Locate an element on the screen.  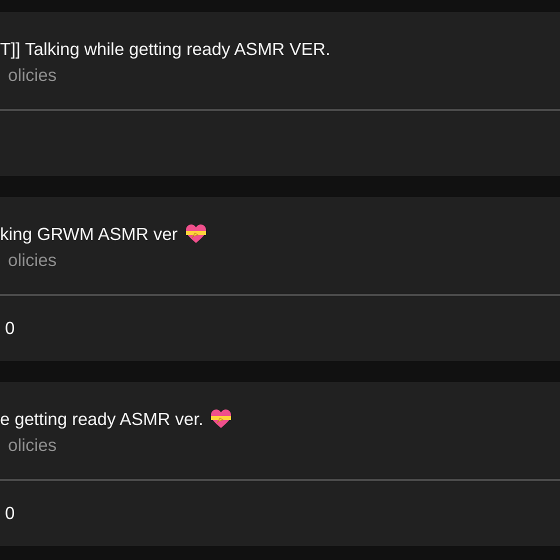
video-title: T]] Talking while getting ready ASMR VER. is located at coordinates (165, 50).